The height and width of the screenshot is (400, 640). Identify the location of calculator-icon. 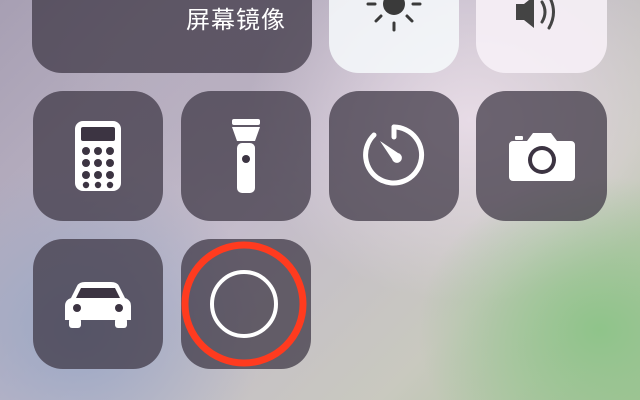
(98, 156).